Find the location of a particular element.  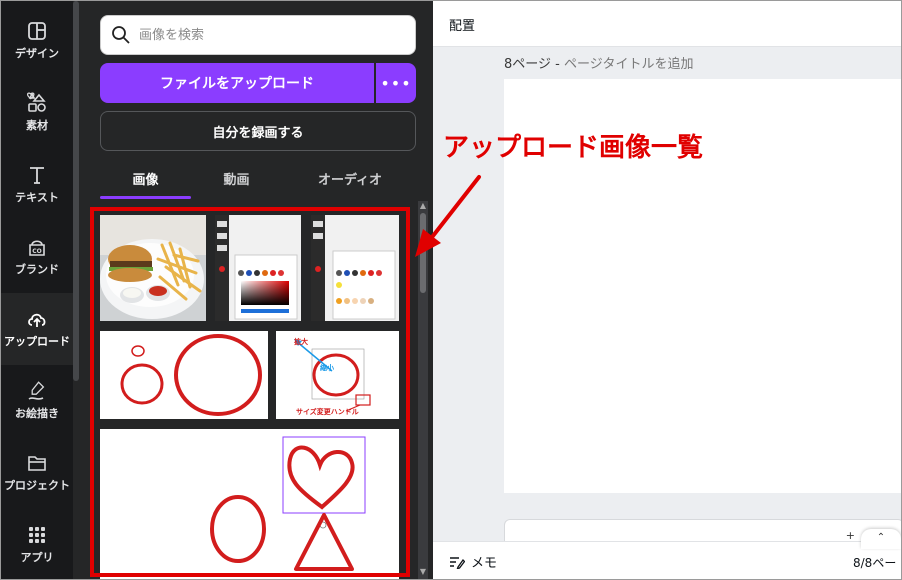

uploaded-image-red-circles is located at coordinates (184, 375).